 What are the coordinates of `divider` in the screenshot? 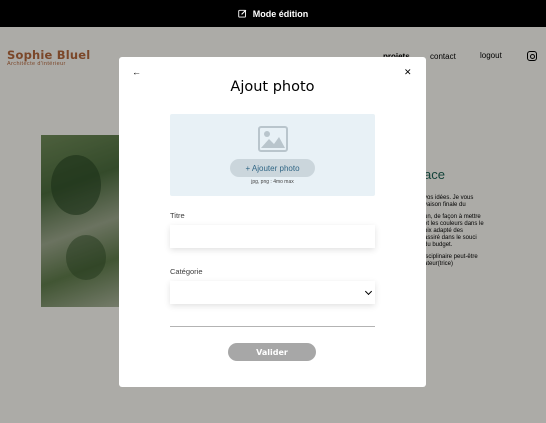 It's located at (272, 326).